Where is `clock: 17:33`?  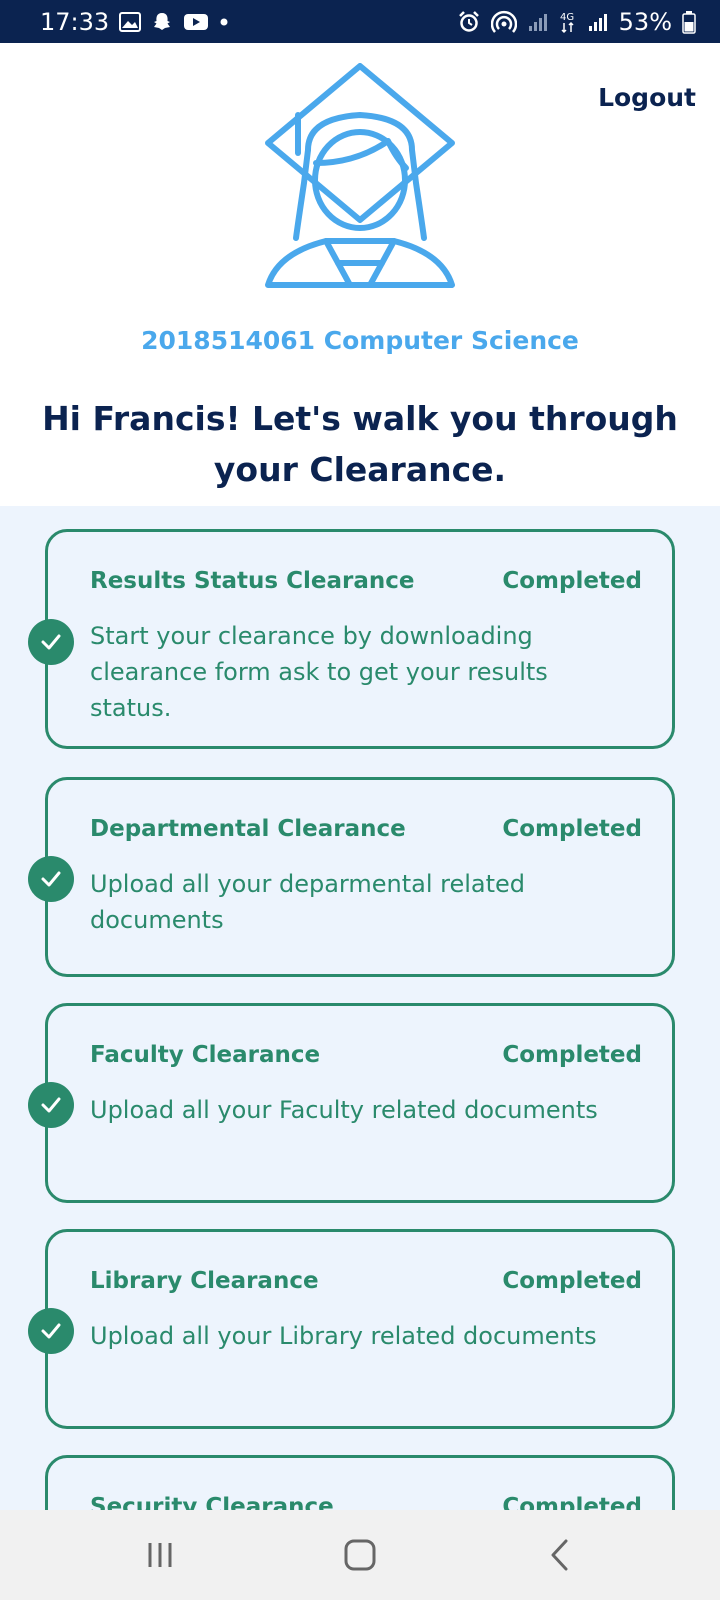 clock: 17:33 is located at coordinates (75, 21).